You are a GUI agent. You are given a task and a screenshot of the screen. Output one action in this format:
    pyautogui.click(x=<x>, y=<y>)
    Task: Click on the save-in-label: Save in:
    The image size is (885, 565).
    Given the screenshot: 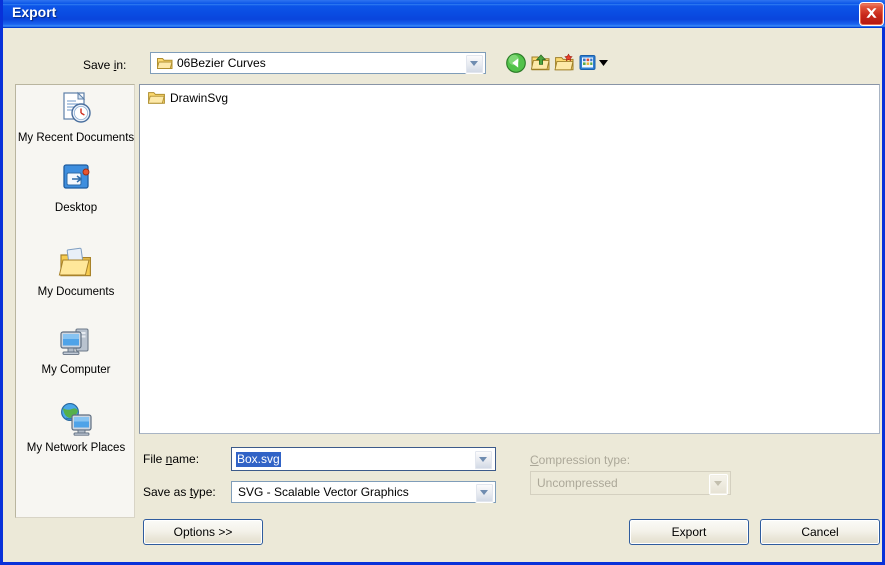 What is the action you would take?
    pyautogui.click(x=105, y=65)
    